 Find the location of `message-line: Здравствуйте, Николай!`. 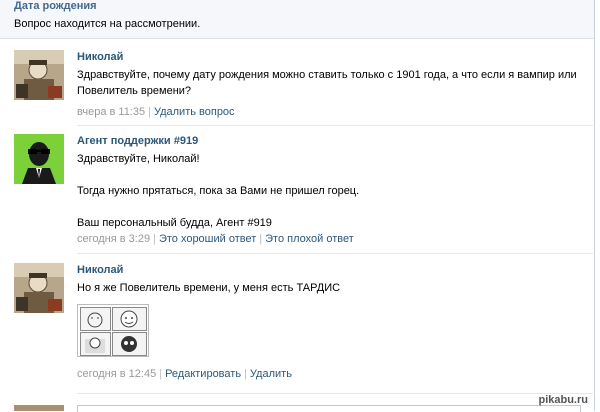

message-line: Здравствуйте, Николай! is located at coordinates (138, 159).